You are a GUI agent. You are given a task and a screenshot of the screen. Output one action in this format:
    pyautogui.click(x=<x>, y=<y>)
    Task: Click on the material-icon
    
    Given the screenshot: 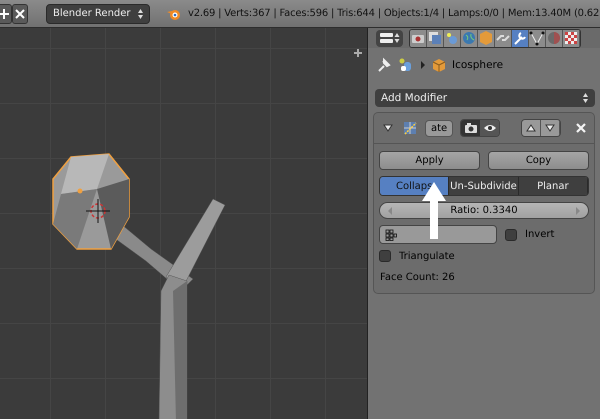 What is the action you would take?
    pyautogui.click(x=554, y=38)
    